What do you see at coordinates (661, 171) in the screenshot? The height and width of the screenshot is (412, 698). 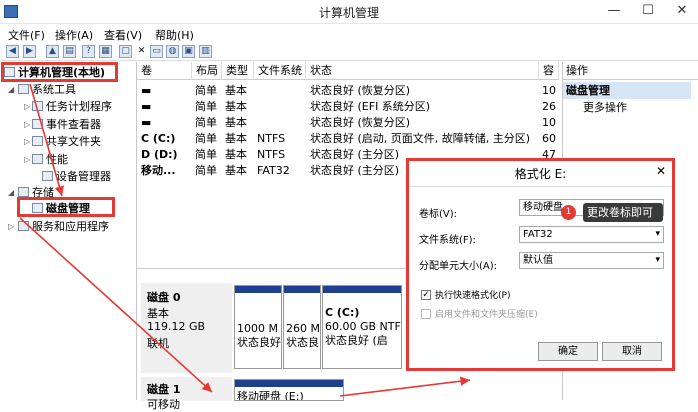 I see `dialog-close-icon: ✕` at bounding box center [661, 171].